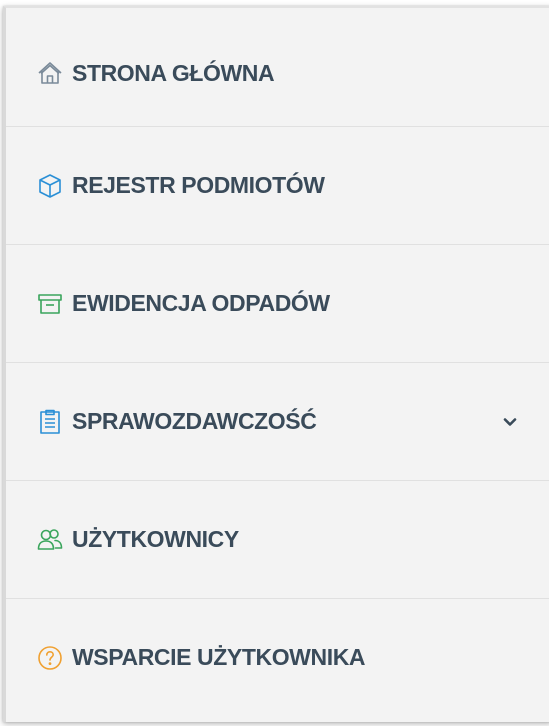  What do you see at coordinates (50, 186) in the screenshot?
I see `cube-icon` at bounding box center [50, 186].